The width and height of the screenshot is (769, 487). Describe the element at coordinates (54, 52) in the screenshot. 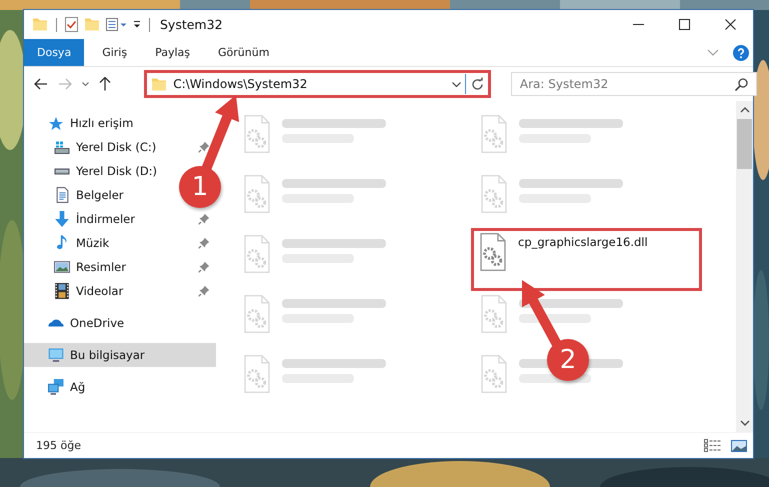

I see `ribbon-tab: Dosya` at that location.